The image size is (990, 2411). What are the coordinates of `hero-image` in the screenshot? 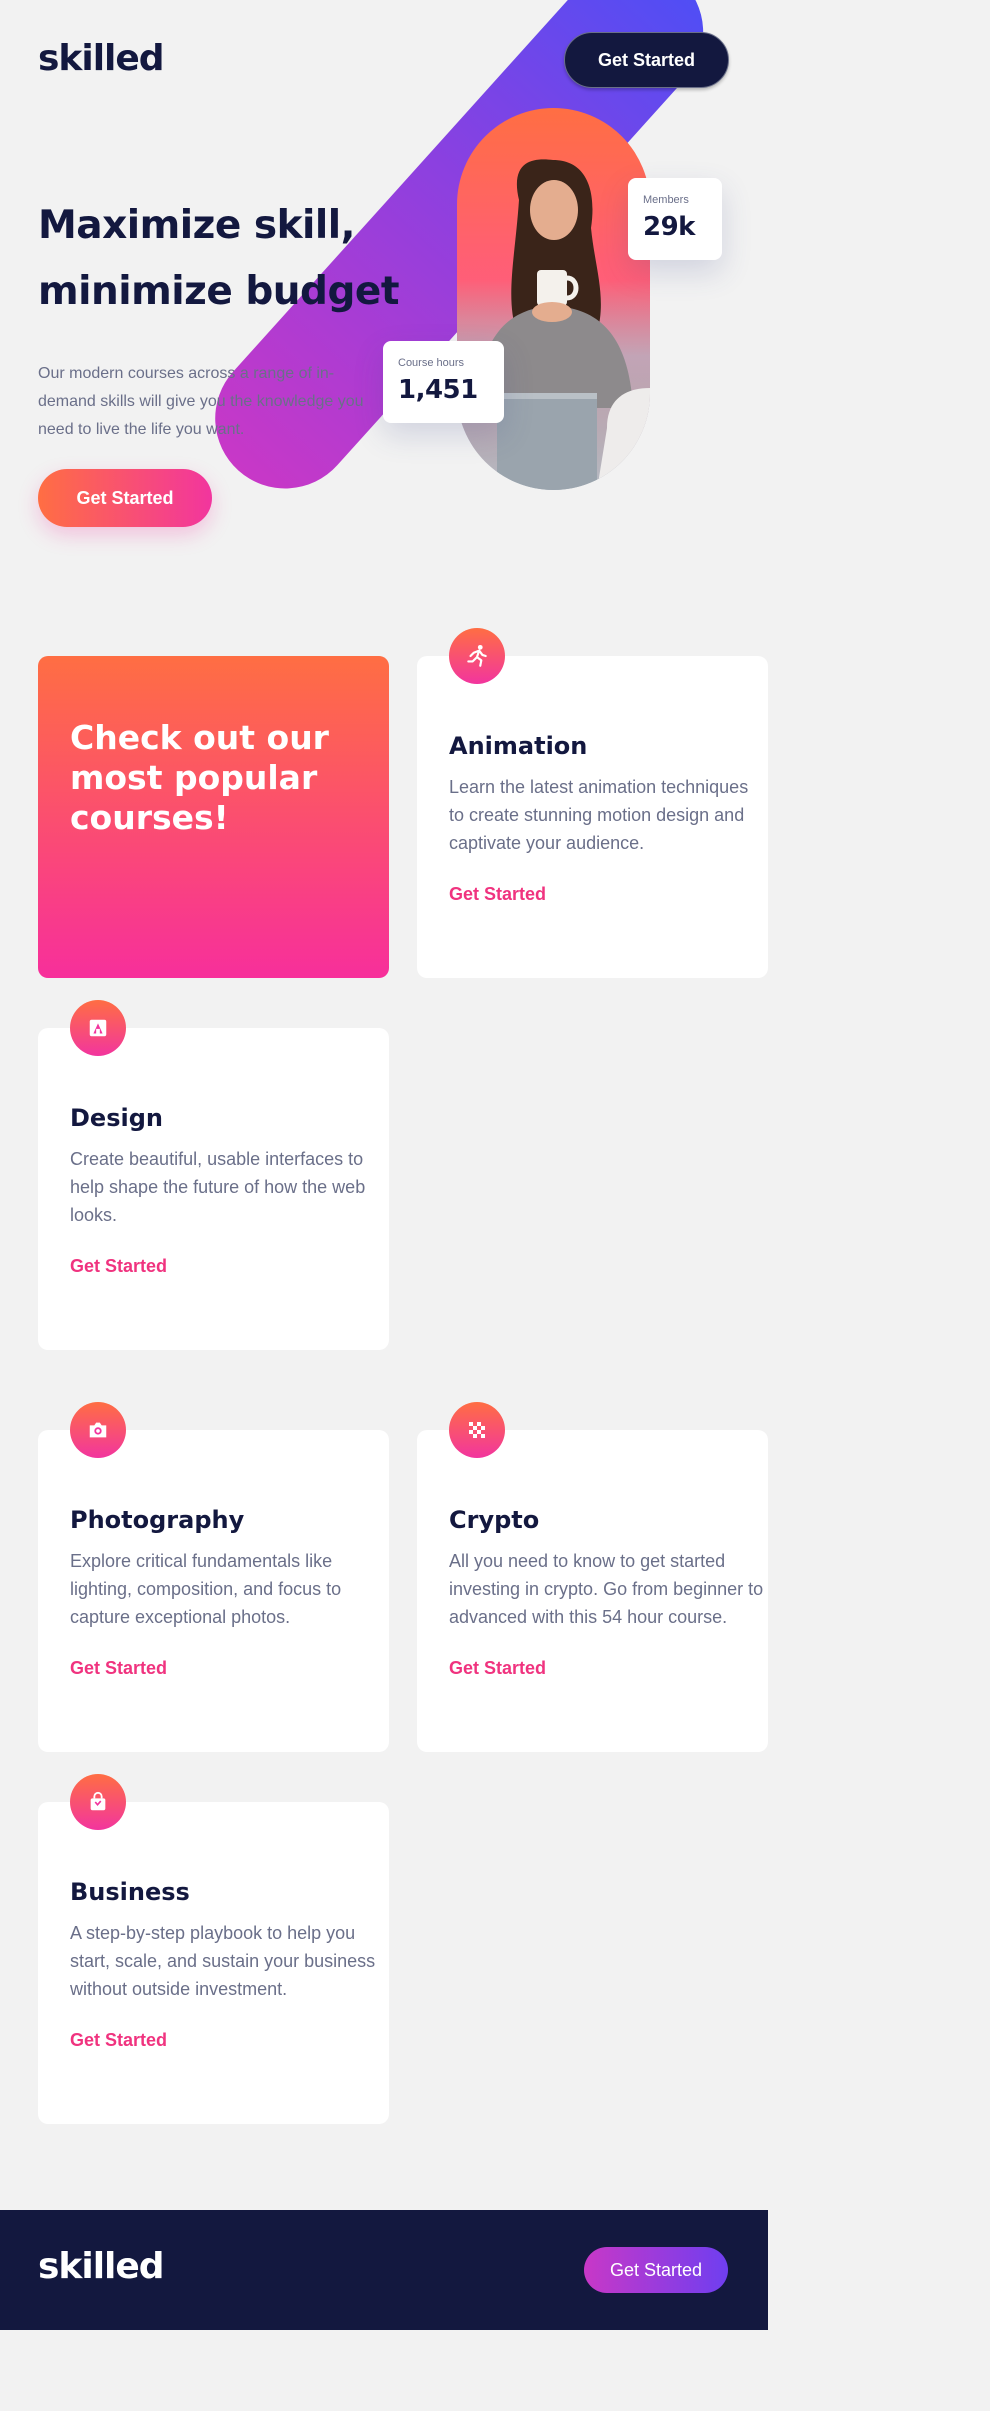 It's located at (553, 299).